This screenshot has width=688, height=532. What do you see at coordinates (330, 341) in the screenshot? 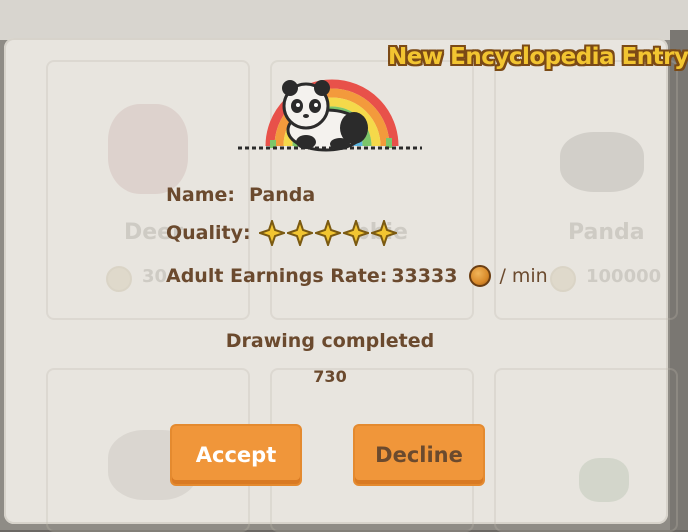
I see `drawing-status: Drawing completed` at bounding box center [330, 341].